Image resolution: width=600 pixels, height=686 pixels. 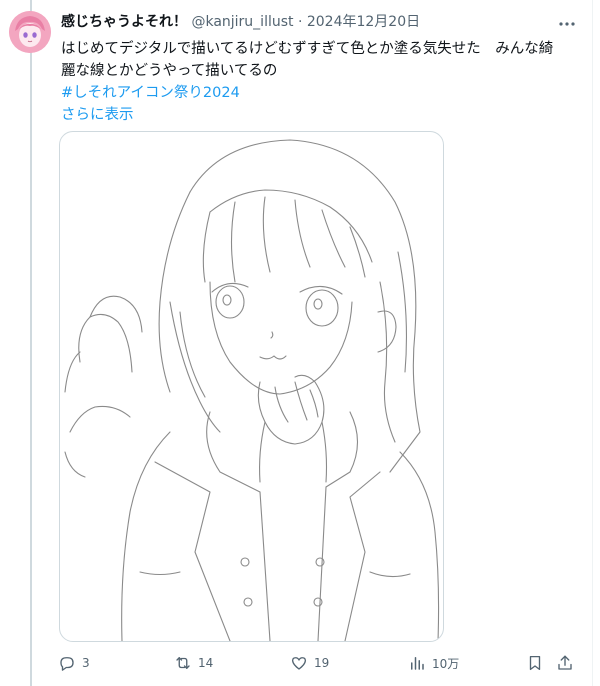 I want to click on like-button: 19, so click(x=309, y=663).